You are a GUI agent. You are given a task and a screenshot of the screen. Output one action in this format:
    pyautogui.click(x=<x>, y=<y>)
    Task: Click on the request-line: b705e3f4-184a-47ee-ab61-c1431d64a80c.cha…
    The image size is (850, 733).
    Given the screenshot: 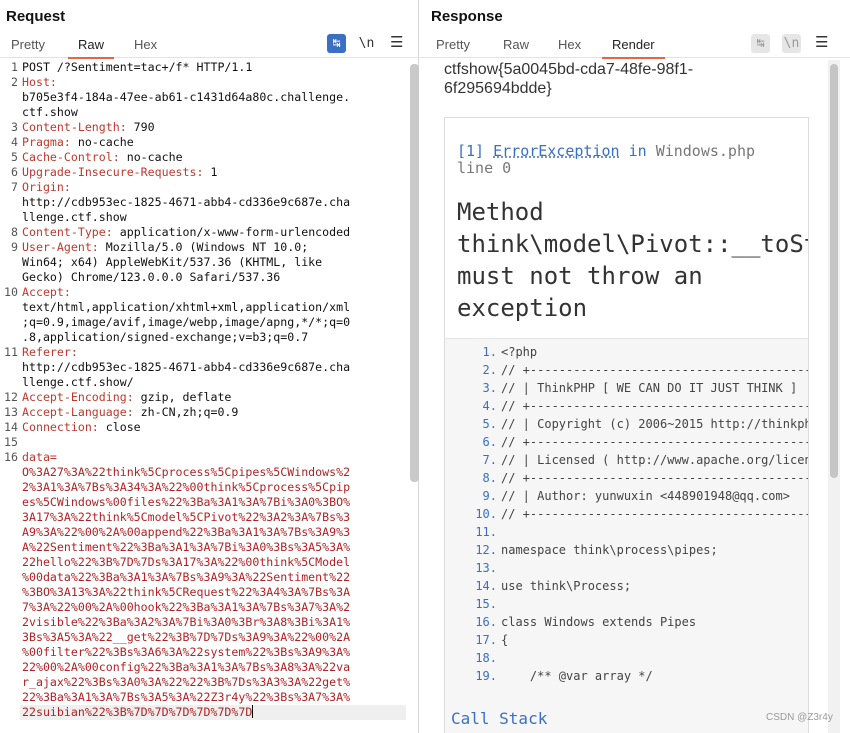 What is the action you would take?
    pyautogui.click(x=214, y=97)
    